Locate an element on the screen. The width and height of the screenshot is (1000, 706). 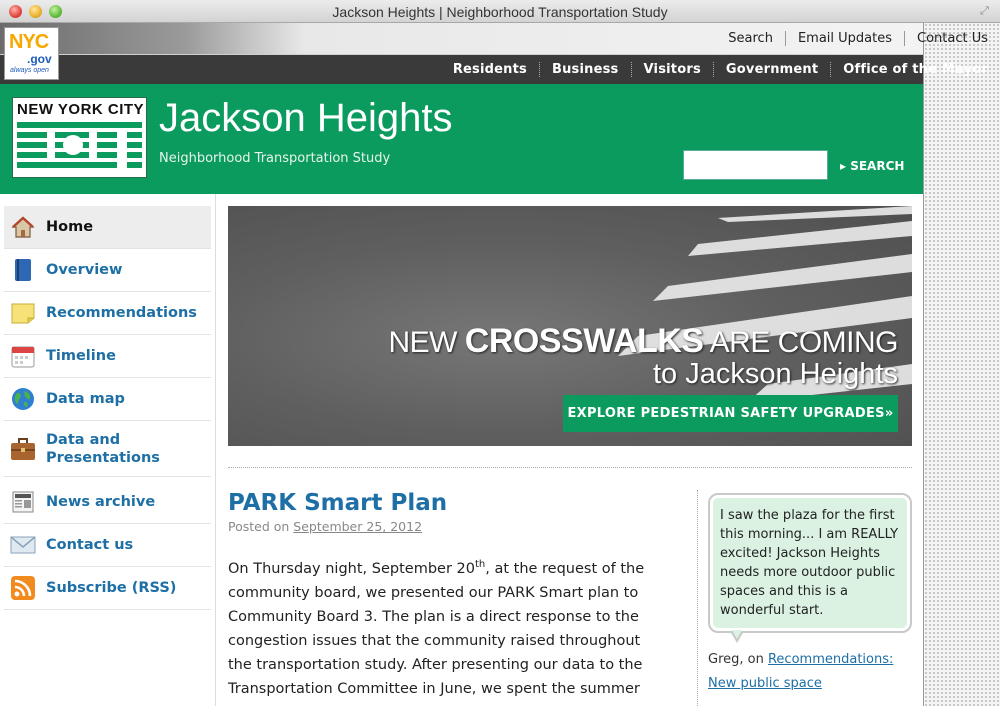
sidebar-item-label: Data and Presentations is located at coordinates (103, 448).